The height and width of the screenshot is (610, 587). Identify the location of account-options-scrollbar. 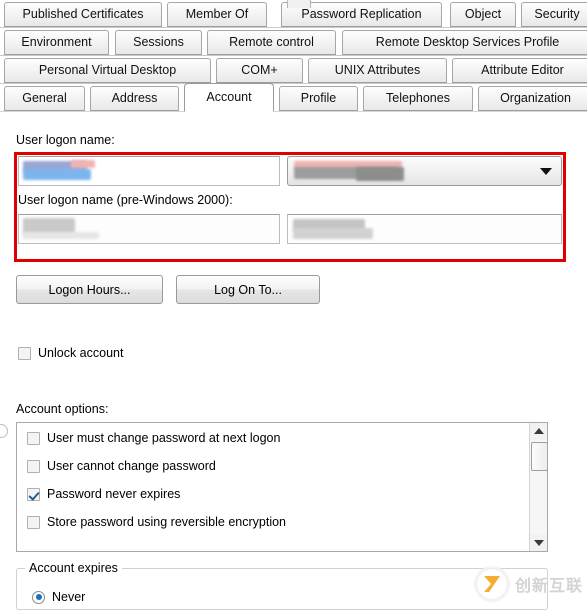
(538, 487).